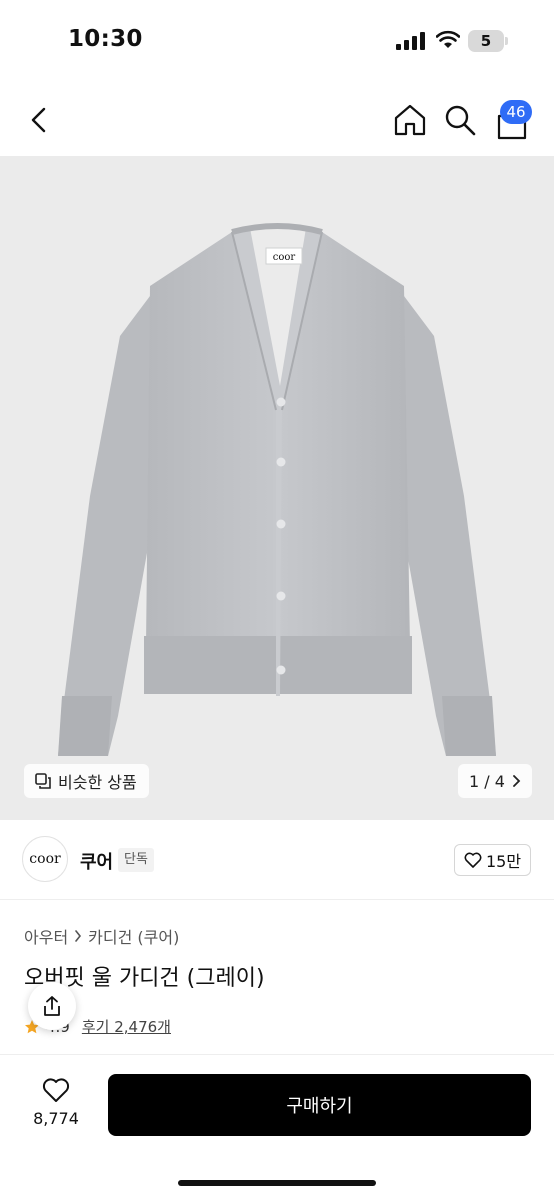 Image resolution: width=554 pixels, height=1200 pixels. I want to click on review-count-link: 후기 2,476개, so click(126, 1026).